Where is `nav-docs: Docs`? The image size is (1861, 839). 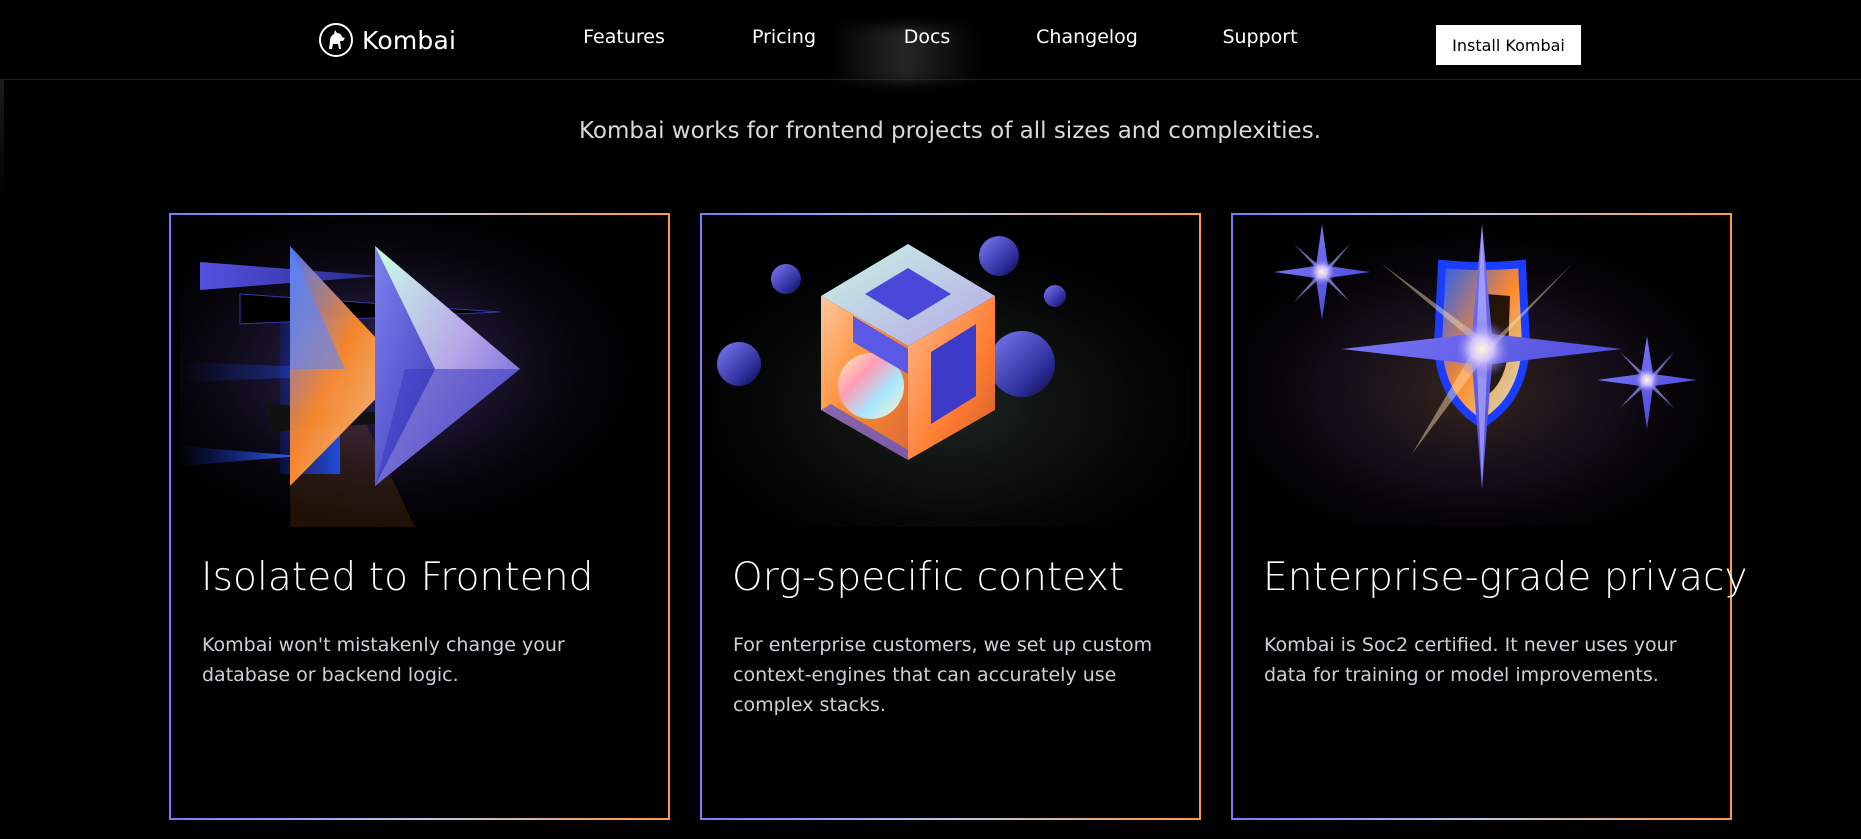
nav-docs: Docs is located at coordinates (927, 37).